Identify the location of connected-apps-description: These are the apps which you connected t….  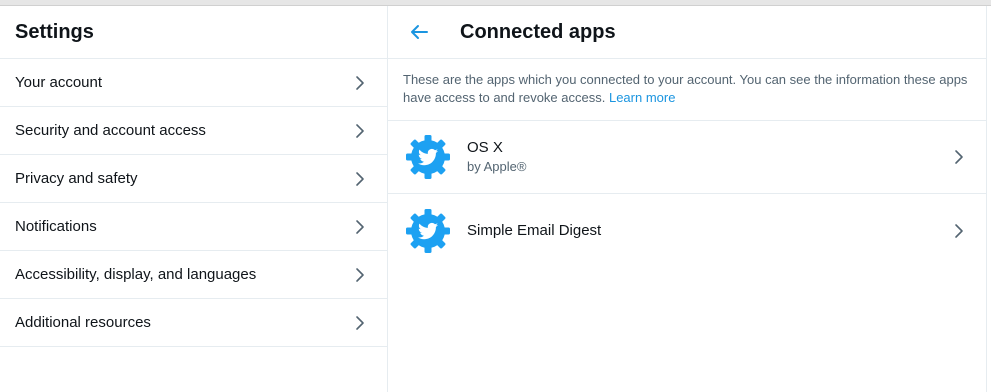
(687, 90).